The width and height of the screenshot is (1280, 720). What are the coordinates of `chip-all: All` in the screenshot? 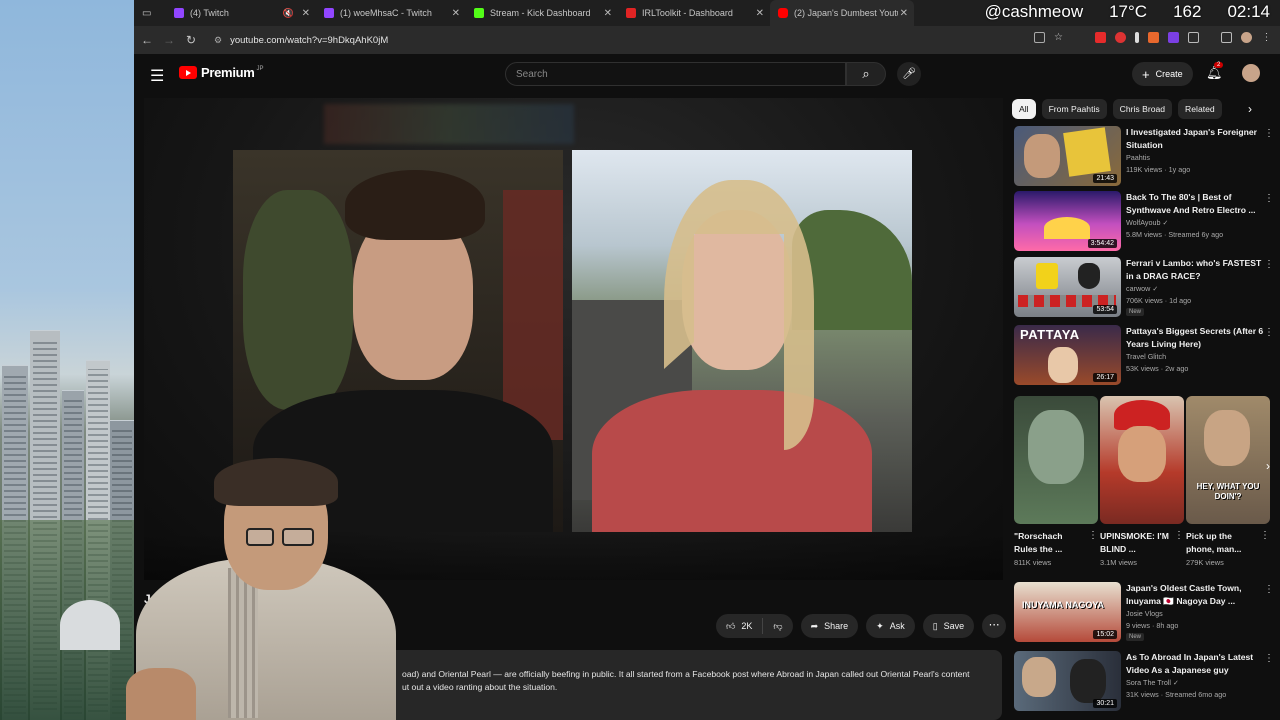 It's located at (1024, 109).